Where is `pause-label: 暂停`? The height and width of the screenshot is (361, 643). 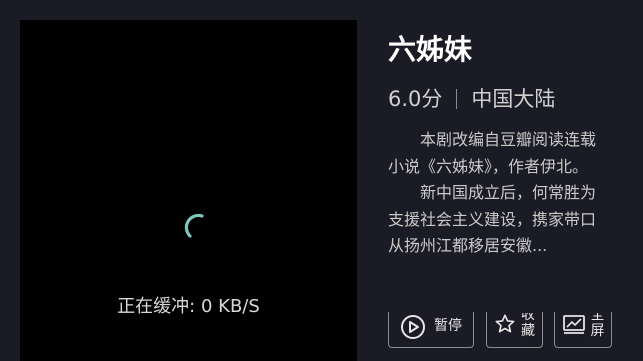 pause-label: 暂停 is located at coordinates (448, 326).